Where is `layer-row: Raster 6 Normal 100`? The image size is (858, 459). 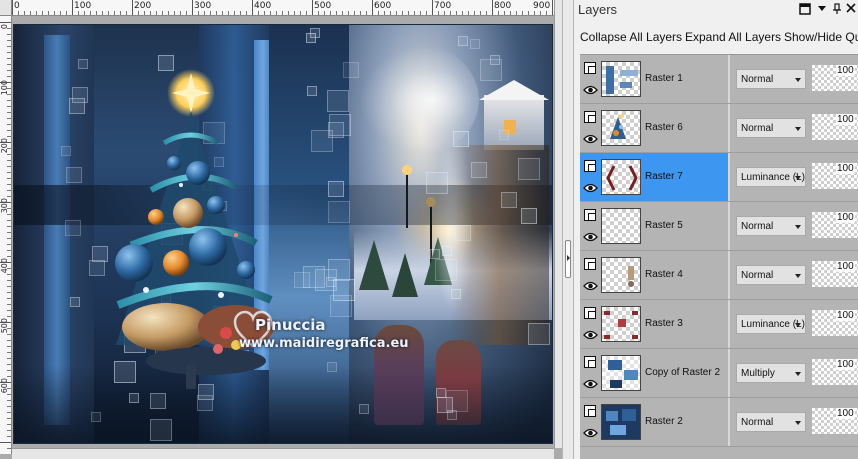 layer-row: Raster 6 Normal 100 is located at coordinates (719, 128).